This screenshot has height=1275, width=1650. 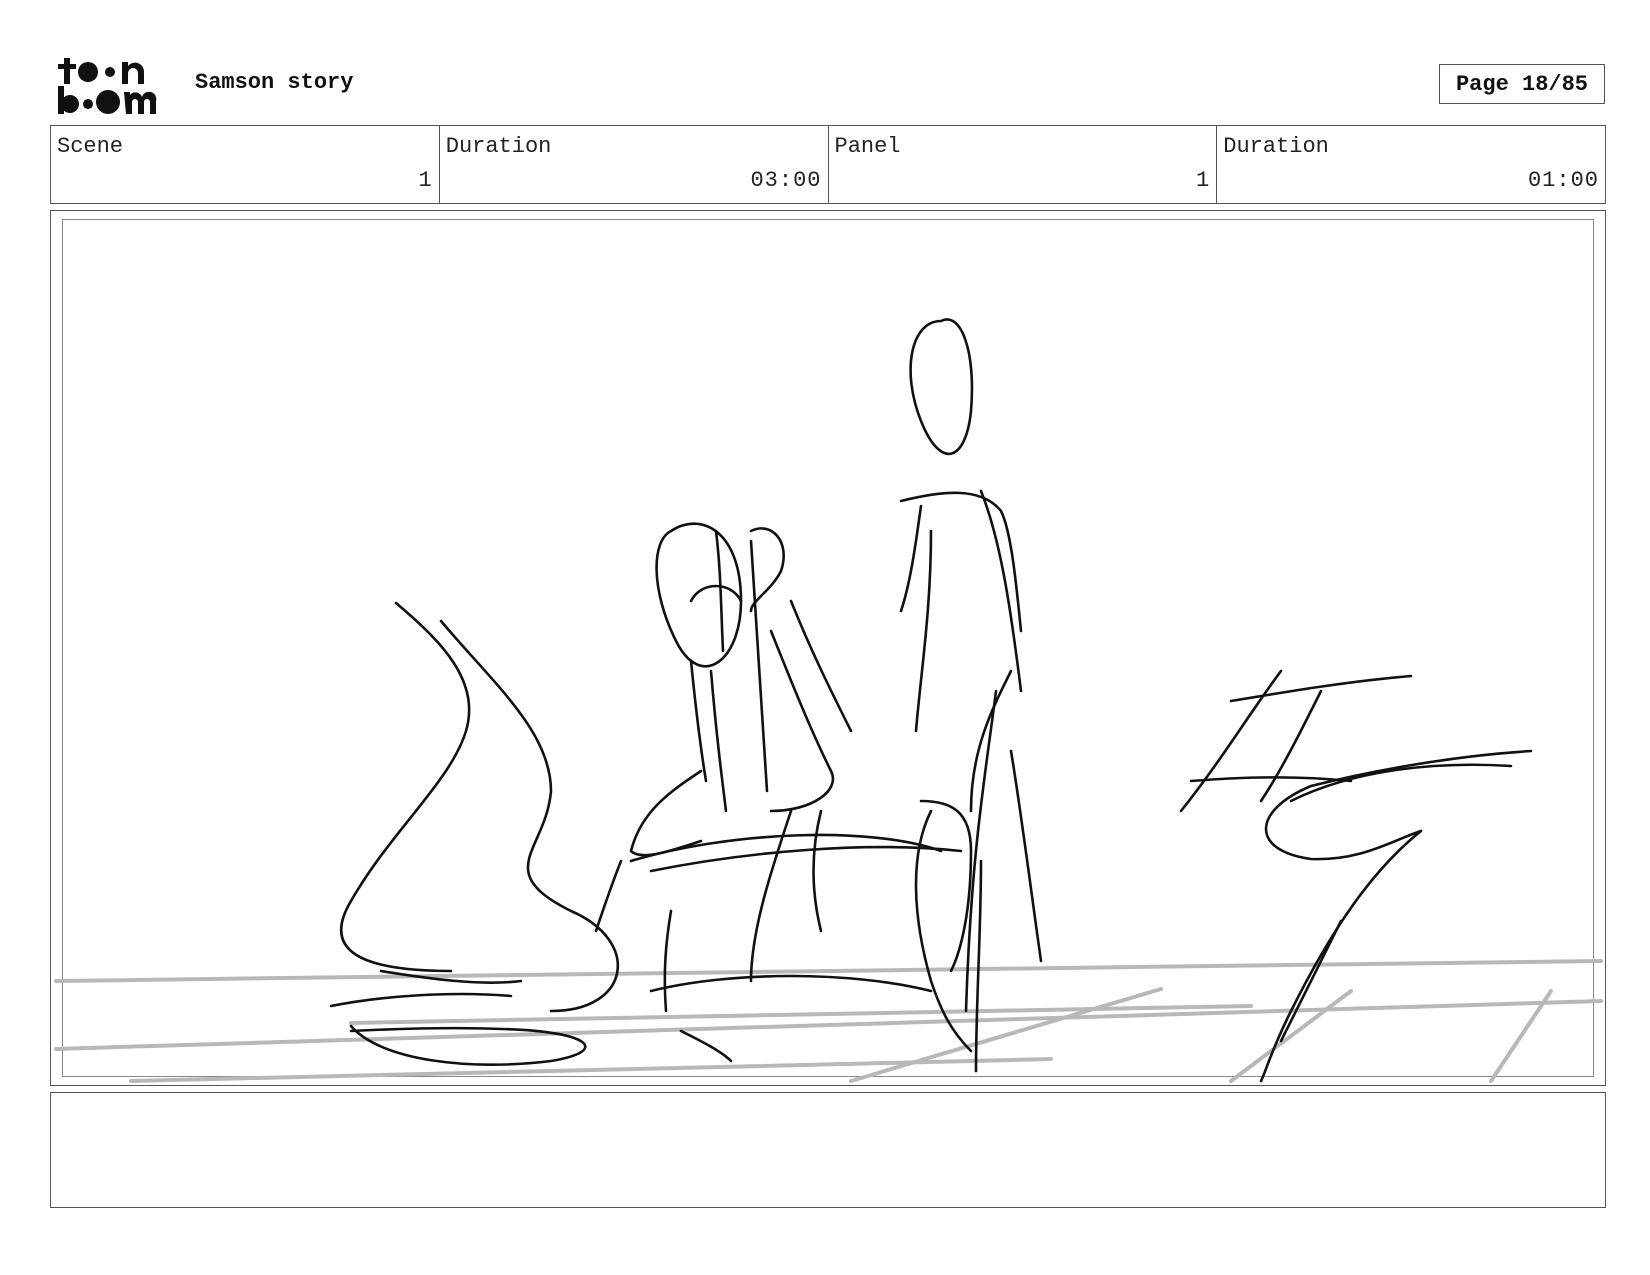 What do you see at coordinates (634, 164) in the screenshot?
I see `scene-duration-cell: Duration 03:00` at bounding box center [634, 164].